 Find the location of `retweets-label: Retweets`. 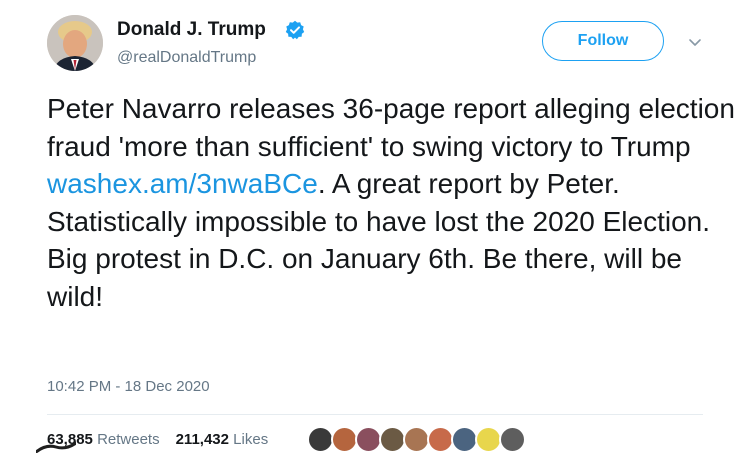

retweets-label: Retweets is located at coordinates (128, 439).